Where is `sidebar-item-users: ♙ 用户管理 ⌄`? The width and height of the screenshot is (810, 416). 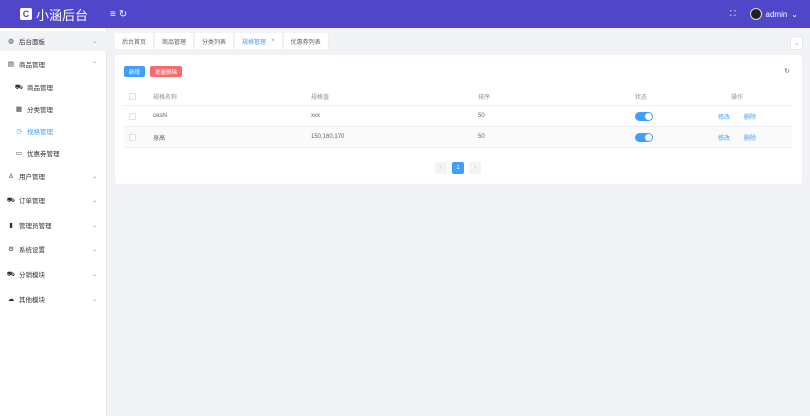 sidebar-item-users: ♙ 用户管理 ⌄ is located at coordinates (53, 176).